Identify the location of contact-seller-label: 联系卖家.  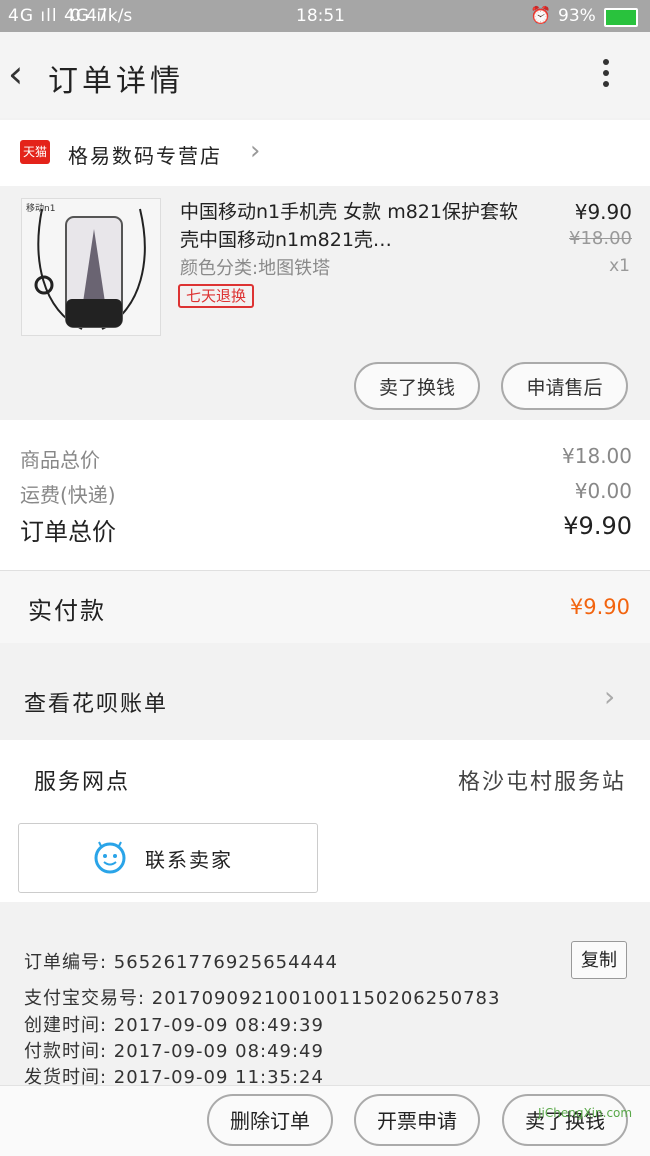
(189, 860).